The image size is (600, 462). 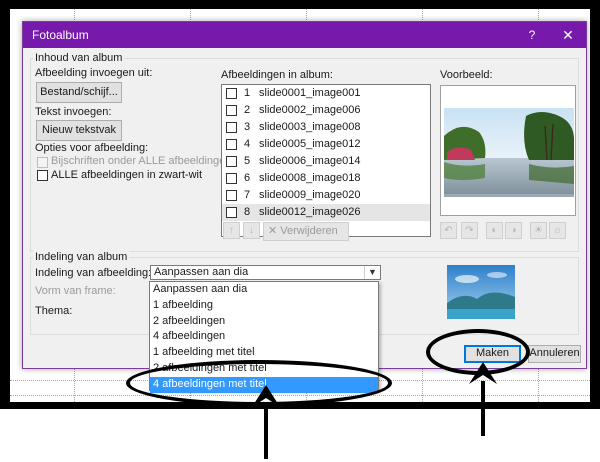 I want to click on move-down-icon: ↓, so click(x=251, y=230).